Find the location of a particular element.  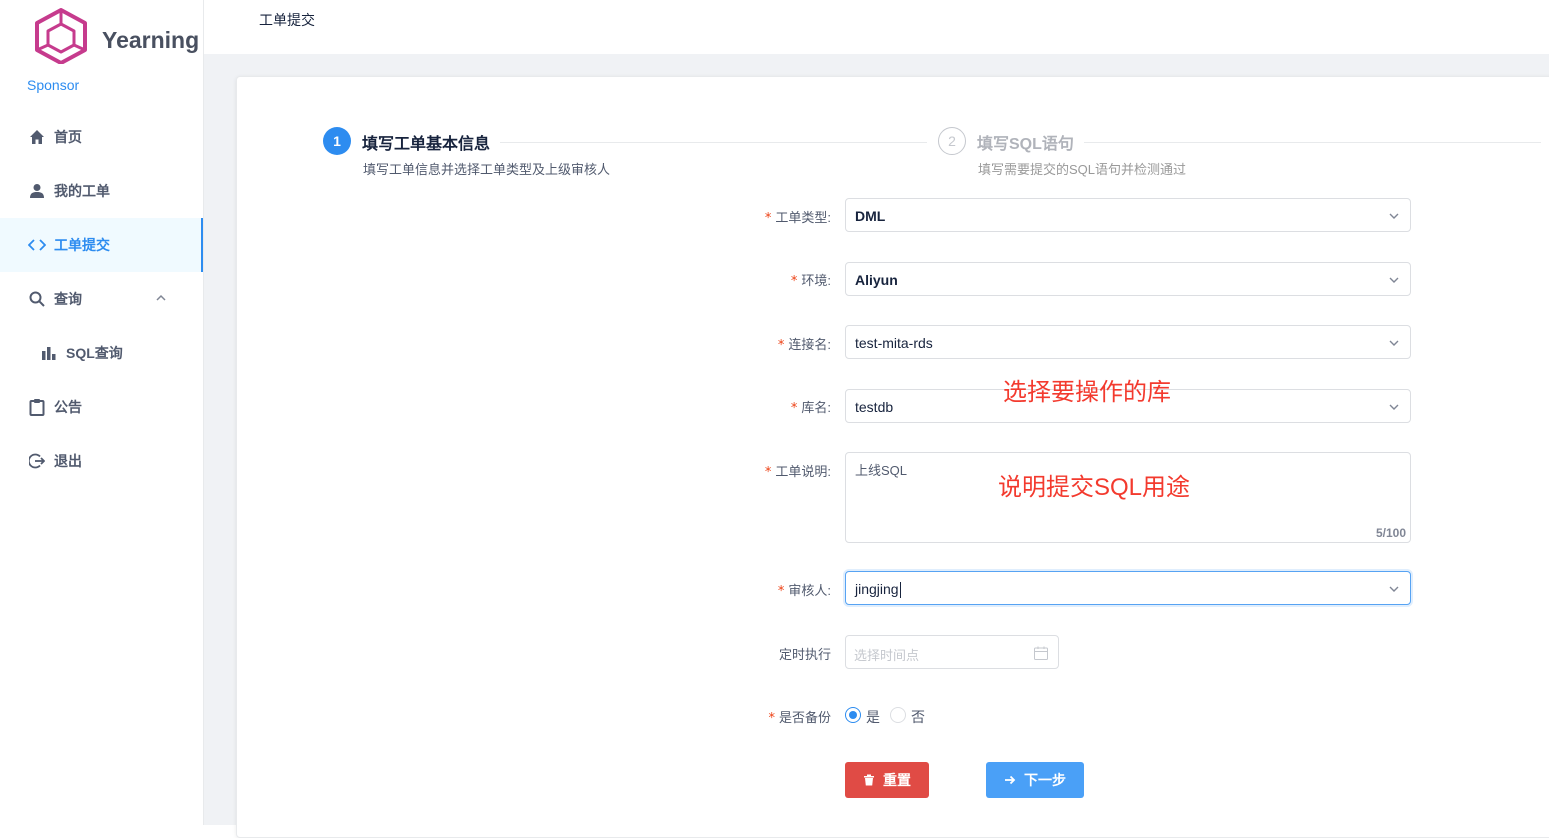

environment-select: Aliyun is located at coordinates (1128, 279).